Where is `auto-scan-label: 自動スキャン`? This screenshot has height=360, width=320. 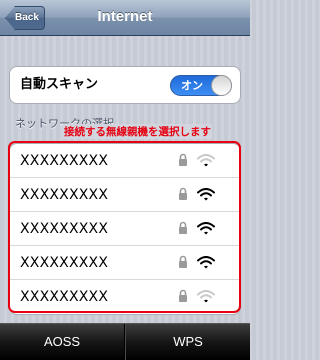
auto-scan-label: 自動スキャン is located at coordinates (59, 84).